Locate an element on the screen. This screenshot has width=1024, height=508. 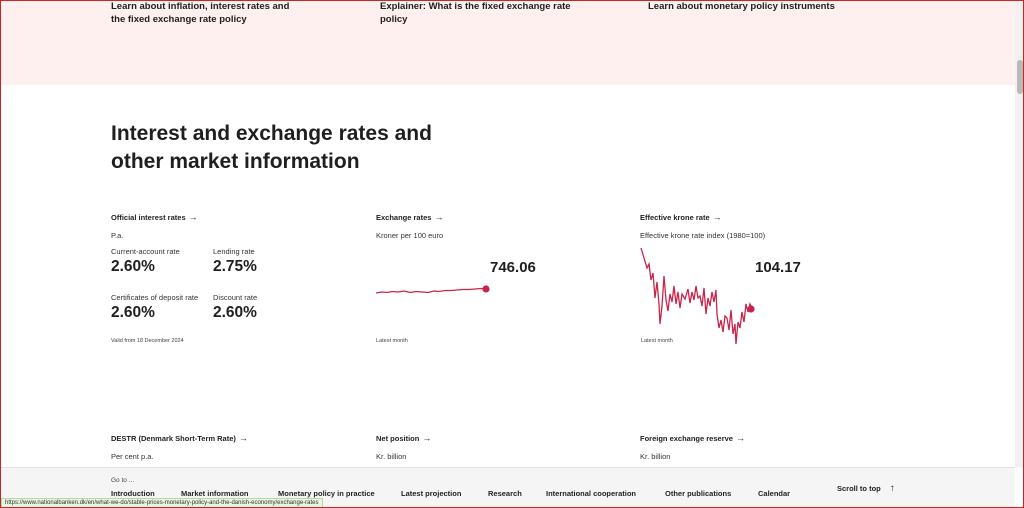
scroll-to-top-button: Scroll to top ↑ is located at coordinates (866, 488).